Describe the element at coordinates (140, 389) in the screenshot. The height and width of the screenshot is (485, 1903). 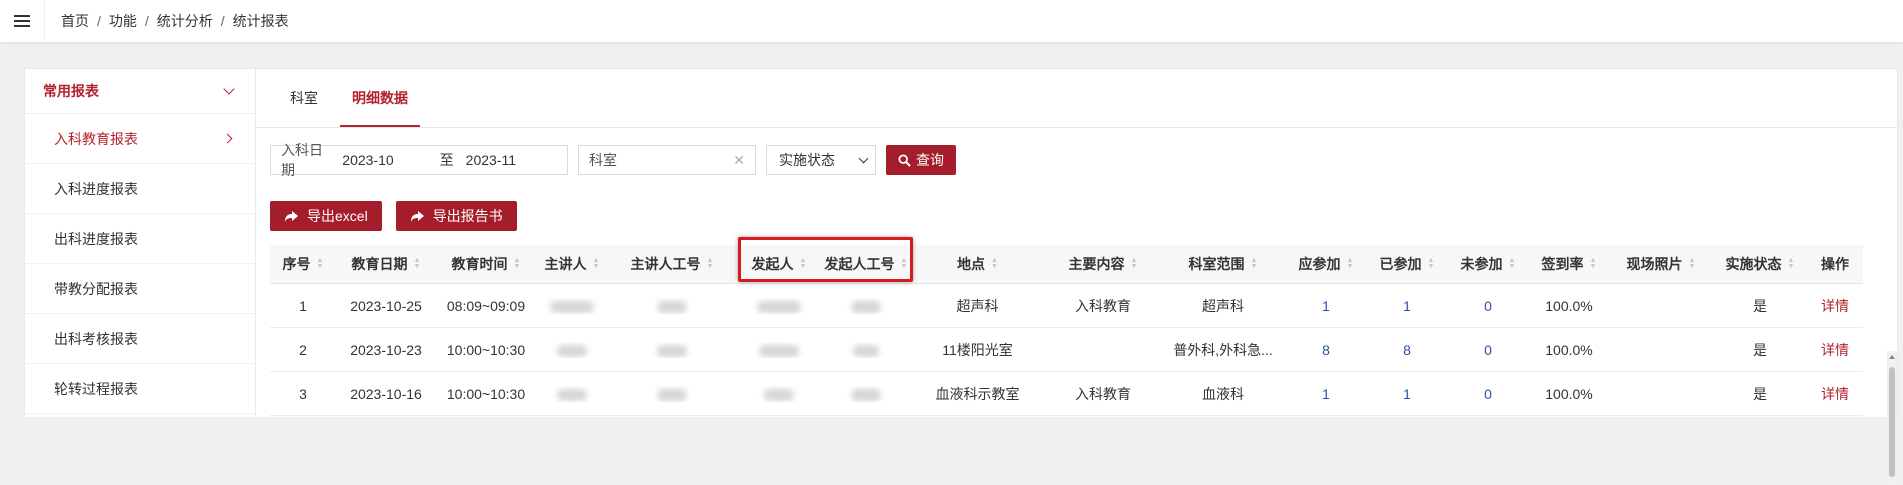
I see `sidebar-item-rotation-process: 轮转过程报表` at that location.